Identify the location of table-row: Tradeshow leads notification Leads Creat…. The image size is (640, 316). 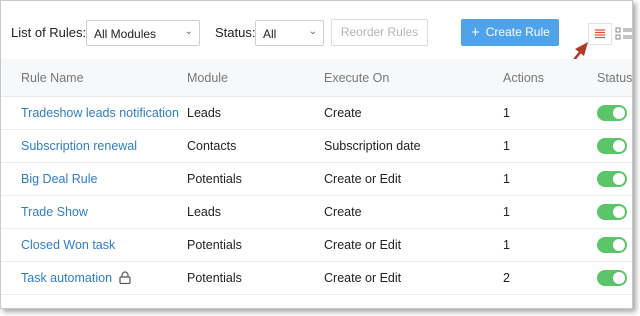
(316, 113).